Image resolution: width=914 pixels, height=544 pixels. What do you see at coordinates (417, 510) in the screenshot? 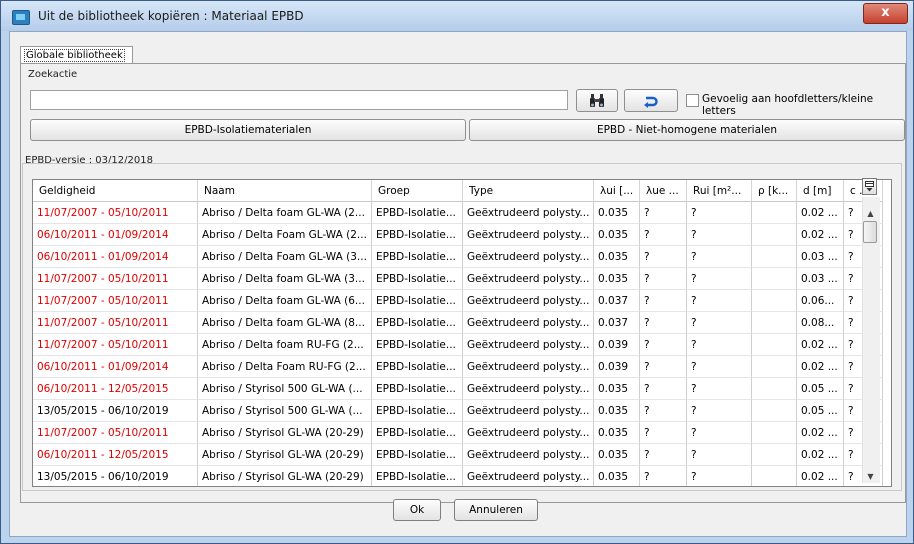
I see `ok-button: Ok` at bounding box center [417, 510].